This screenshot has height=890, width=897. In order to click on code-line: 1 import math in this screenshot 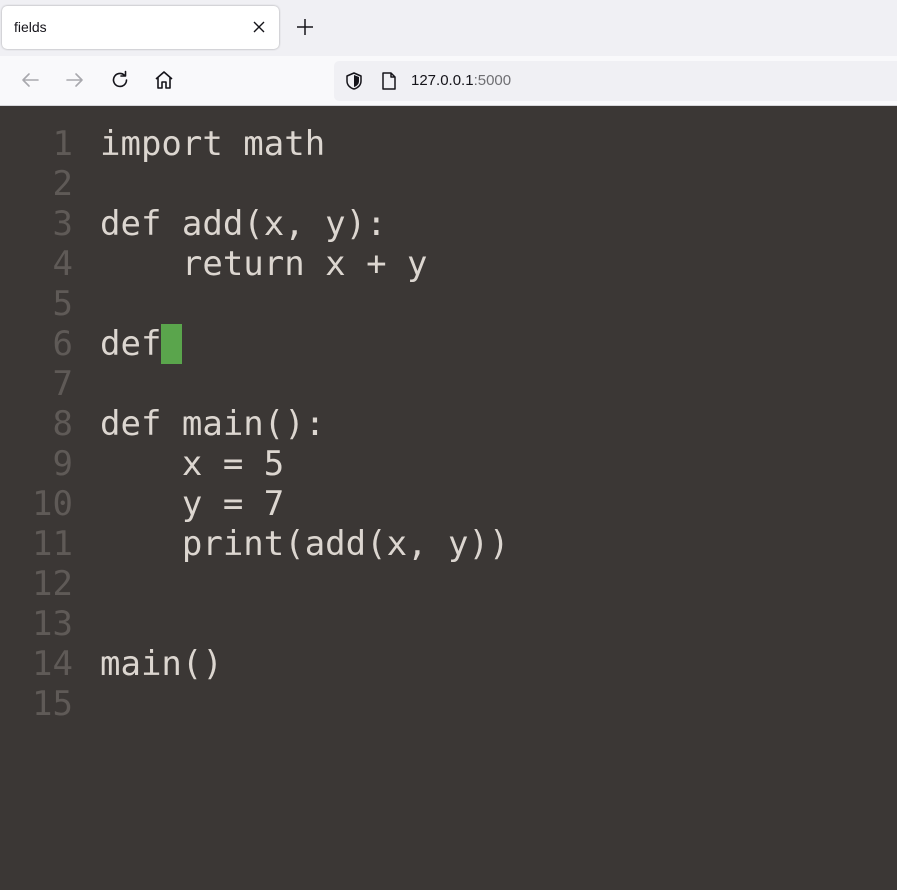, I will do `click(448, 140)`.